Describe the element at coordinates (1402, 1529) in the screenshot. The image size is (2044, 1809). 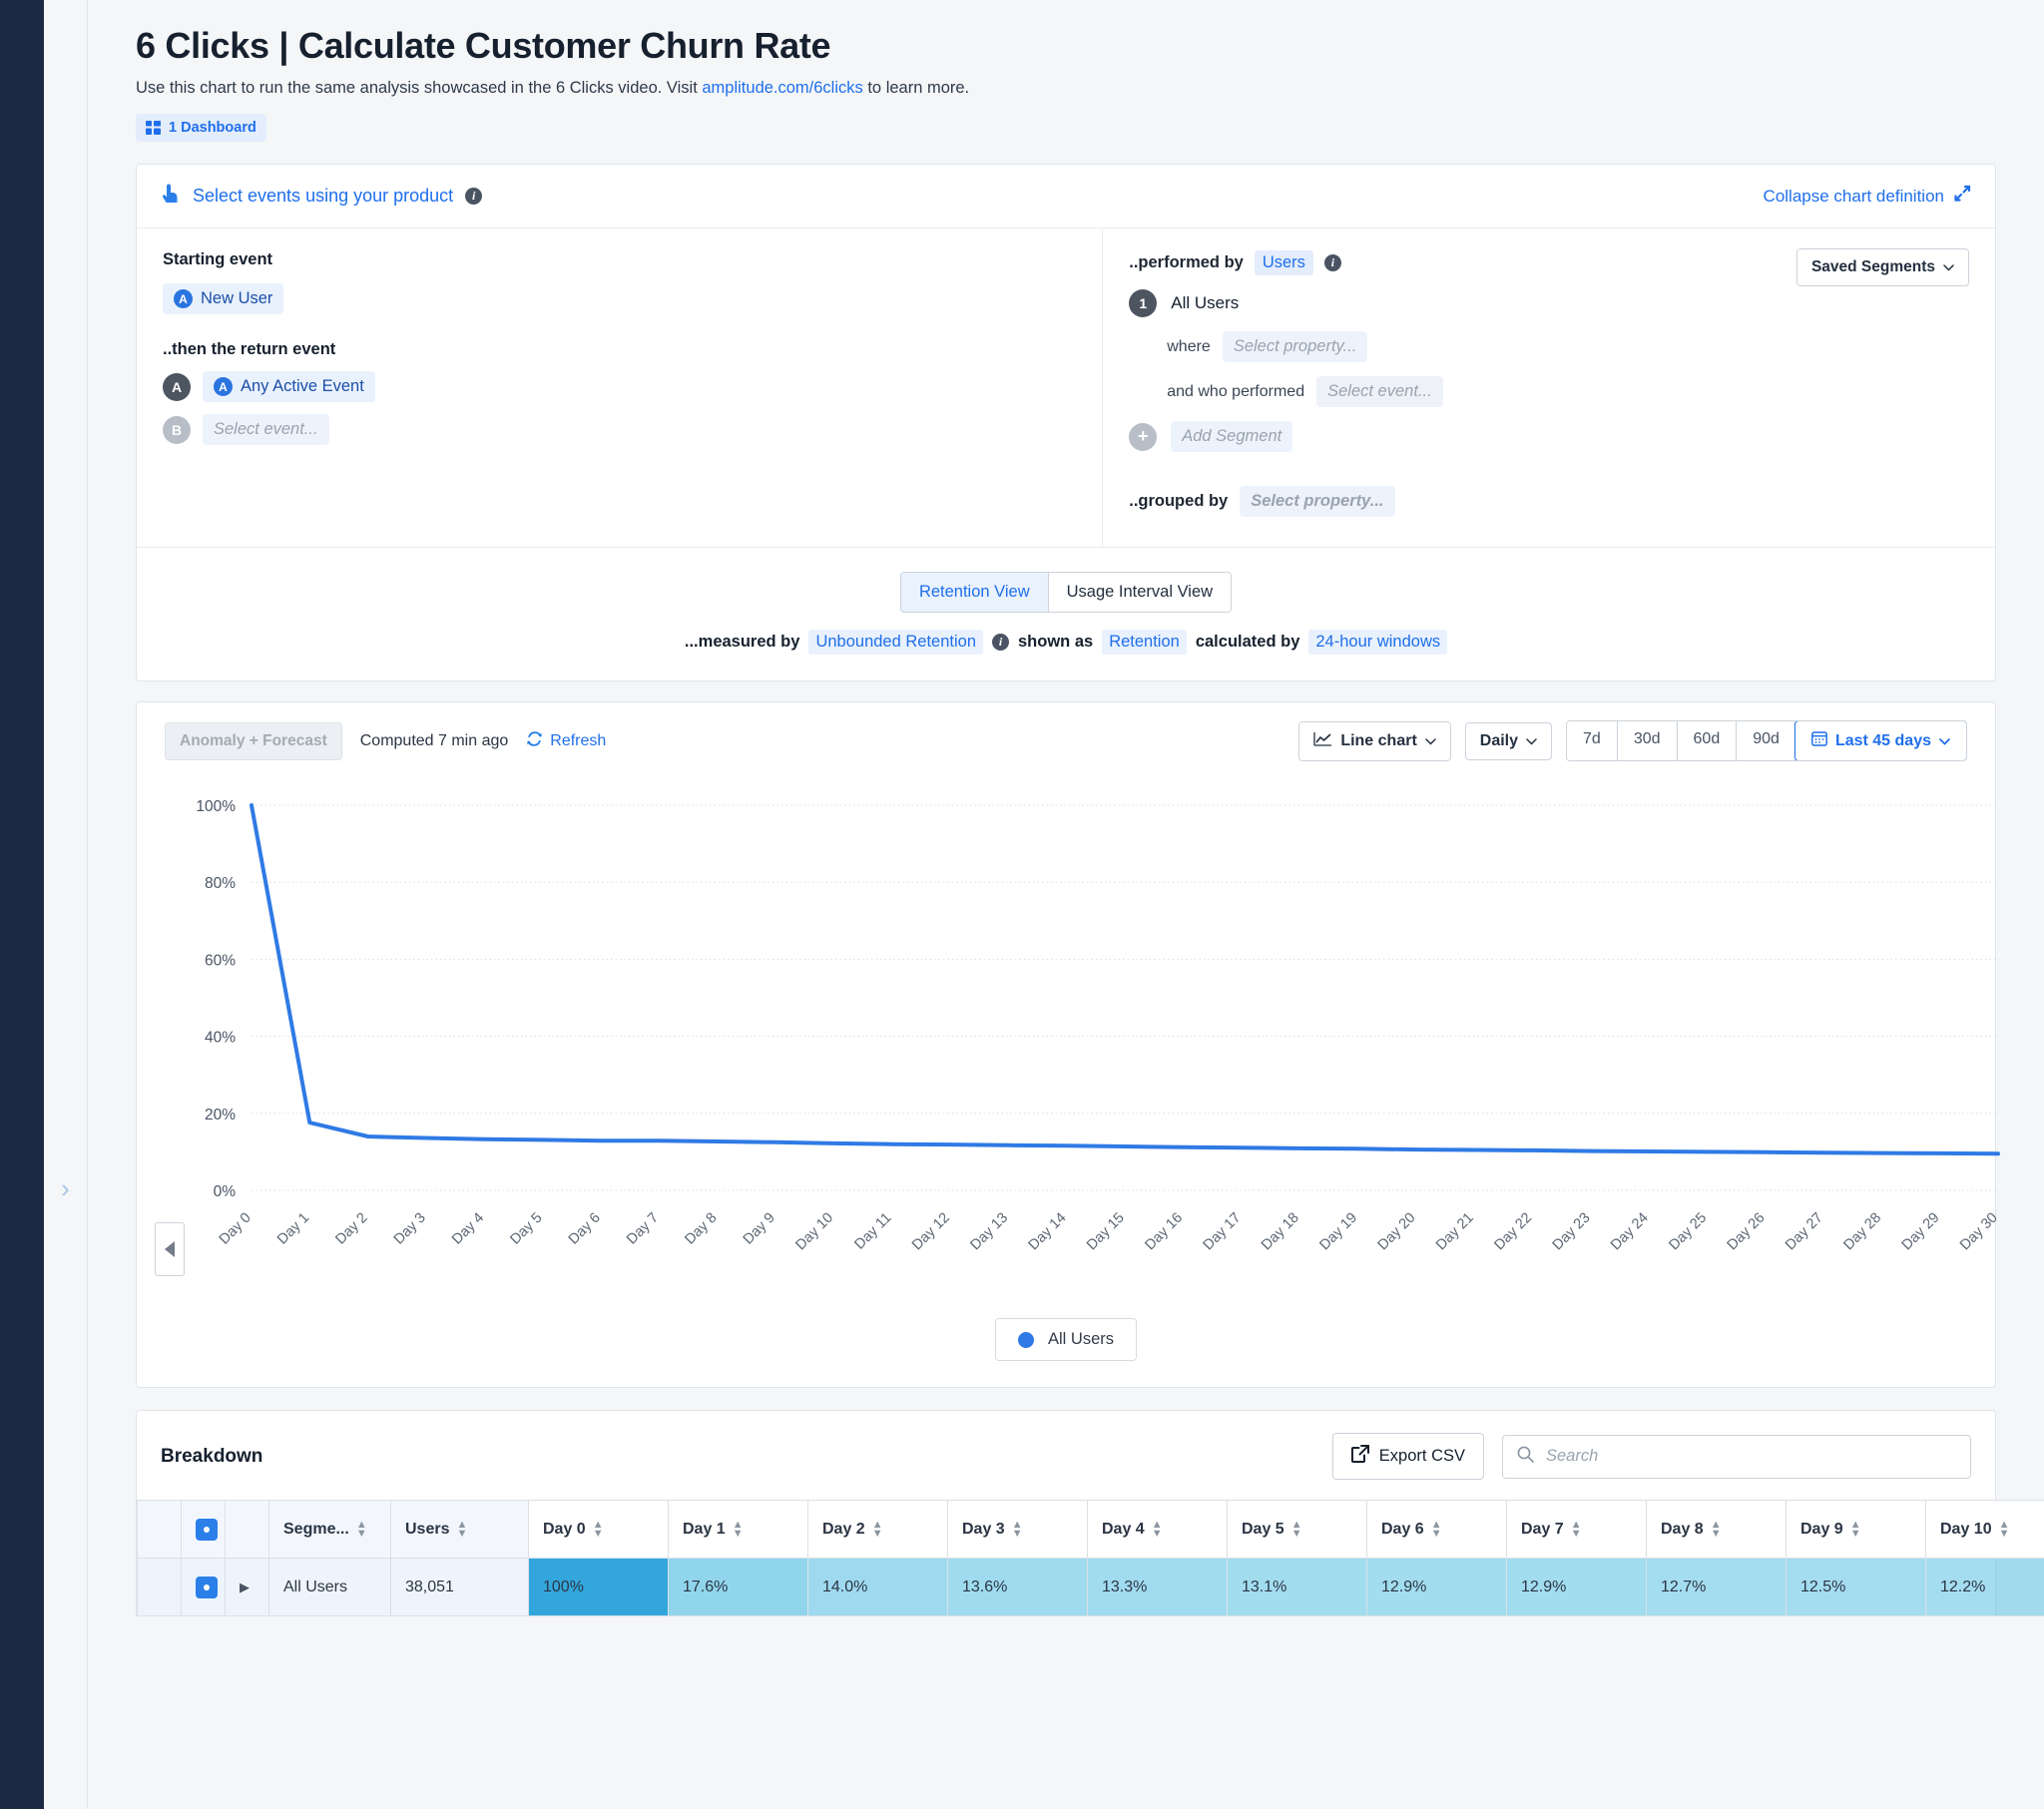
I see `column-header-label: Day 6` at that location.